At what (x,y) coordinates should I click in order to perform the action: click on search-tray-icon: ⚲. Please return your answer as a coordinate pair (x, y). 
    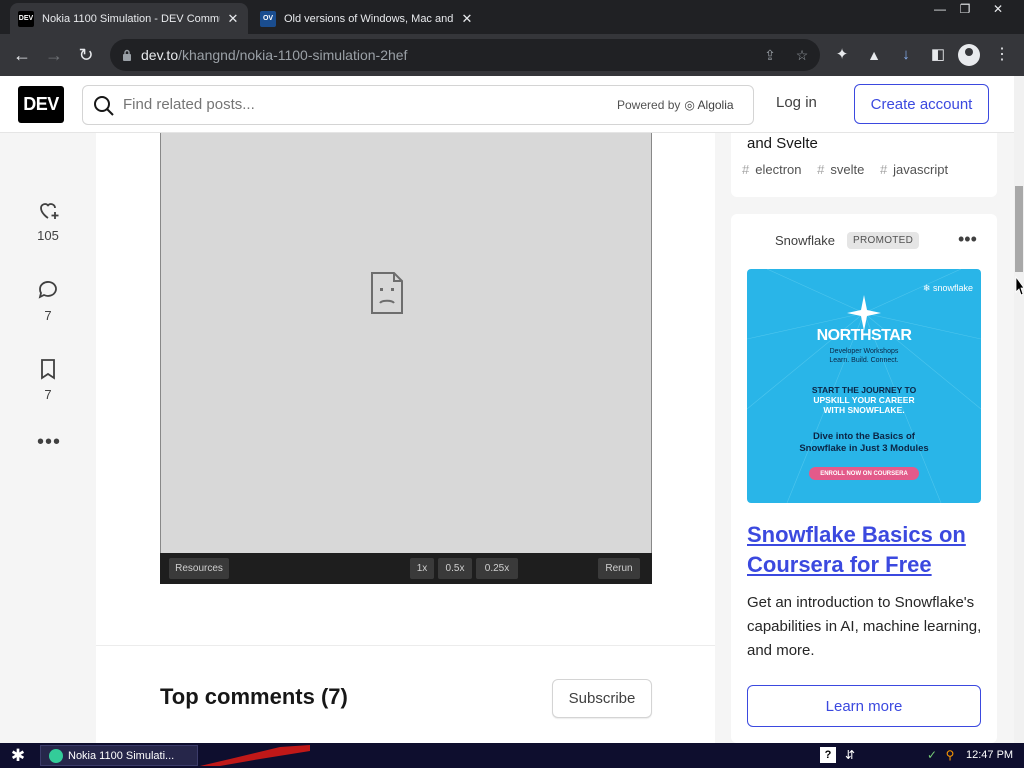
    Looking at the image, I should click on (950, 755).